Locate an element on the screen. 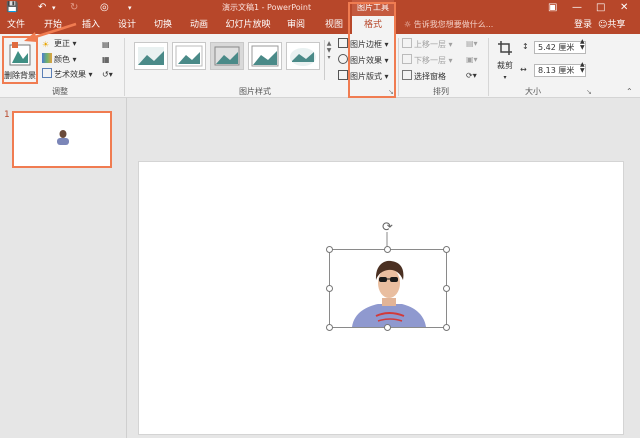 The height and width of the screenshot is (438, 640). person-icon: ☺ is located at coordinates (603, 25).